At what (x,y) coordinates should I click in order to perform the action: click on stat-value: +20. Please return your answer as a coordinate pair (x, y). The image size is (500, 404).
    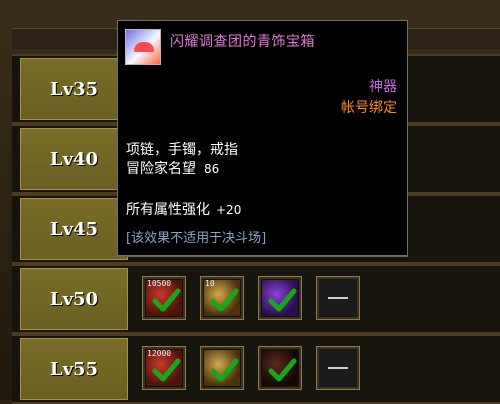
    Looking at the image, I should click on (229, 210).